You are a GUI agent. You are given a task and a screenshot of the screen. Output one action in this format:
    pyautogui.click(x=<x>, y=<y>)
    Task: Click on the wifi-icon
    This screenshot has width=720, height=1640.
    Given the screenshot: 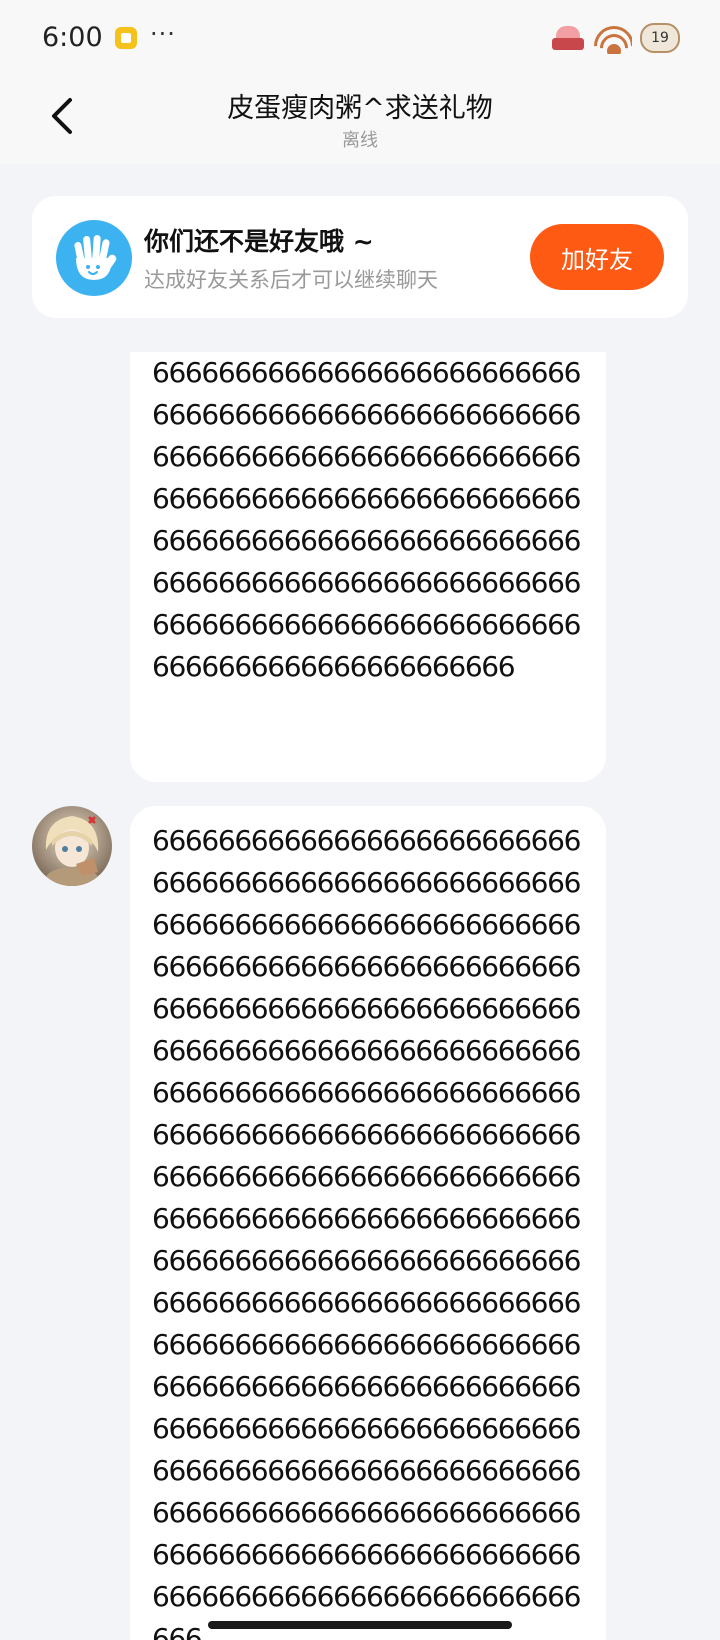 What is the action you would take?
    pyautogui.click(x=613, y=38)
    